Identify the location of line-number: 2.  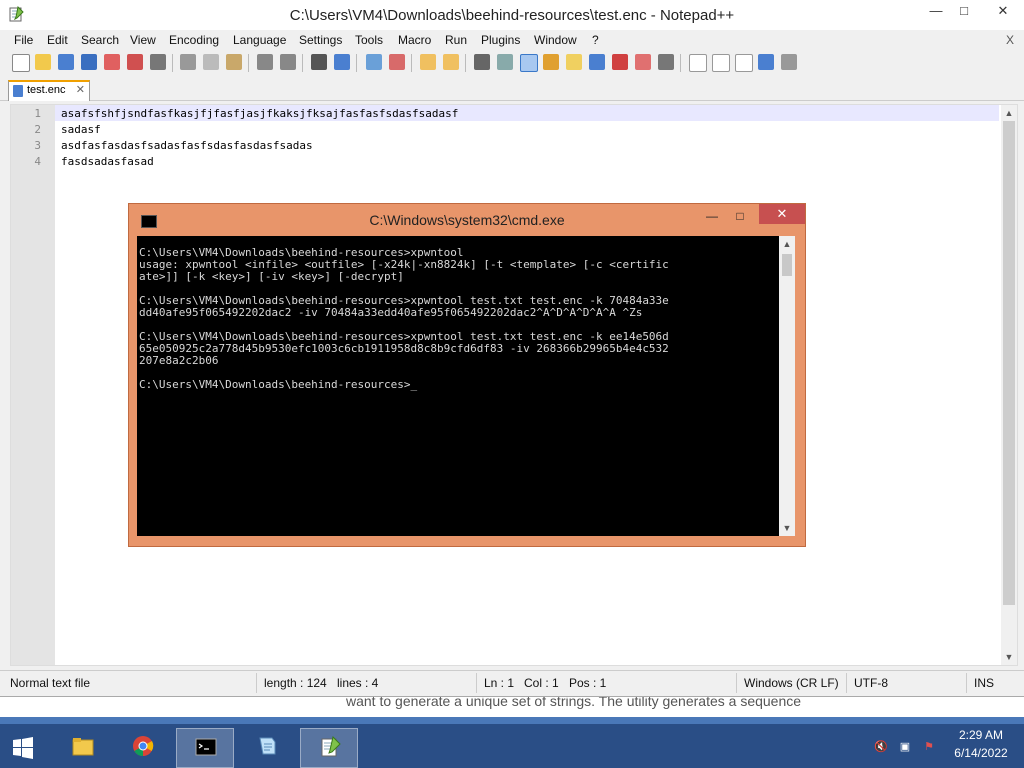
(37, 129).